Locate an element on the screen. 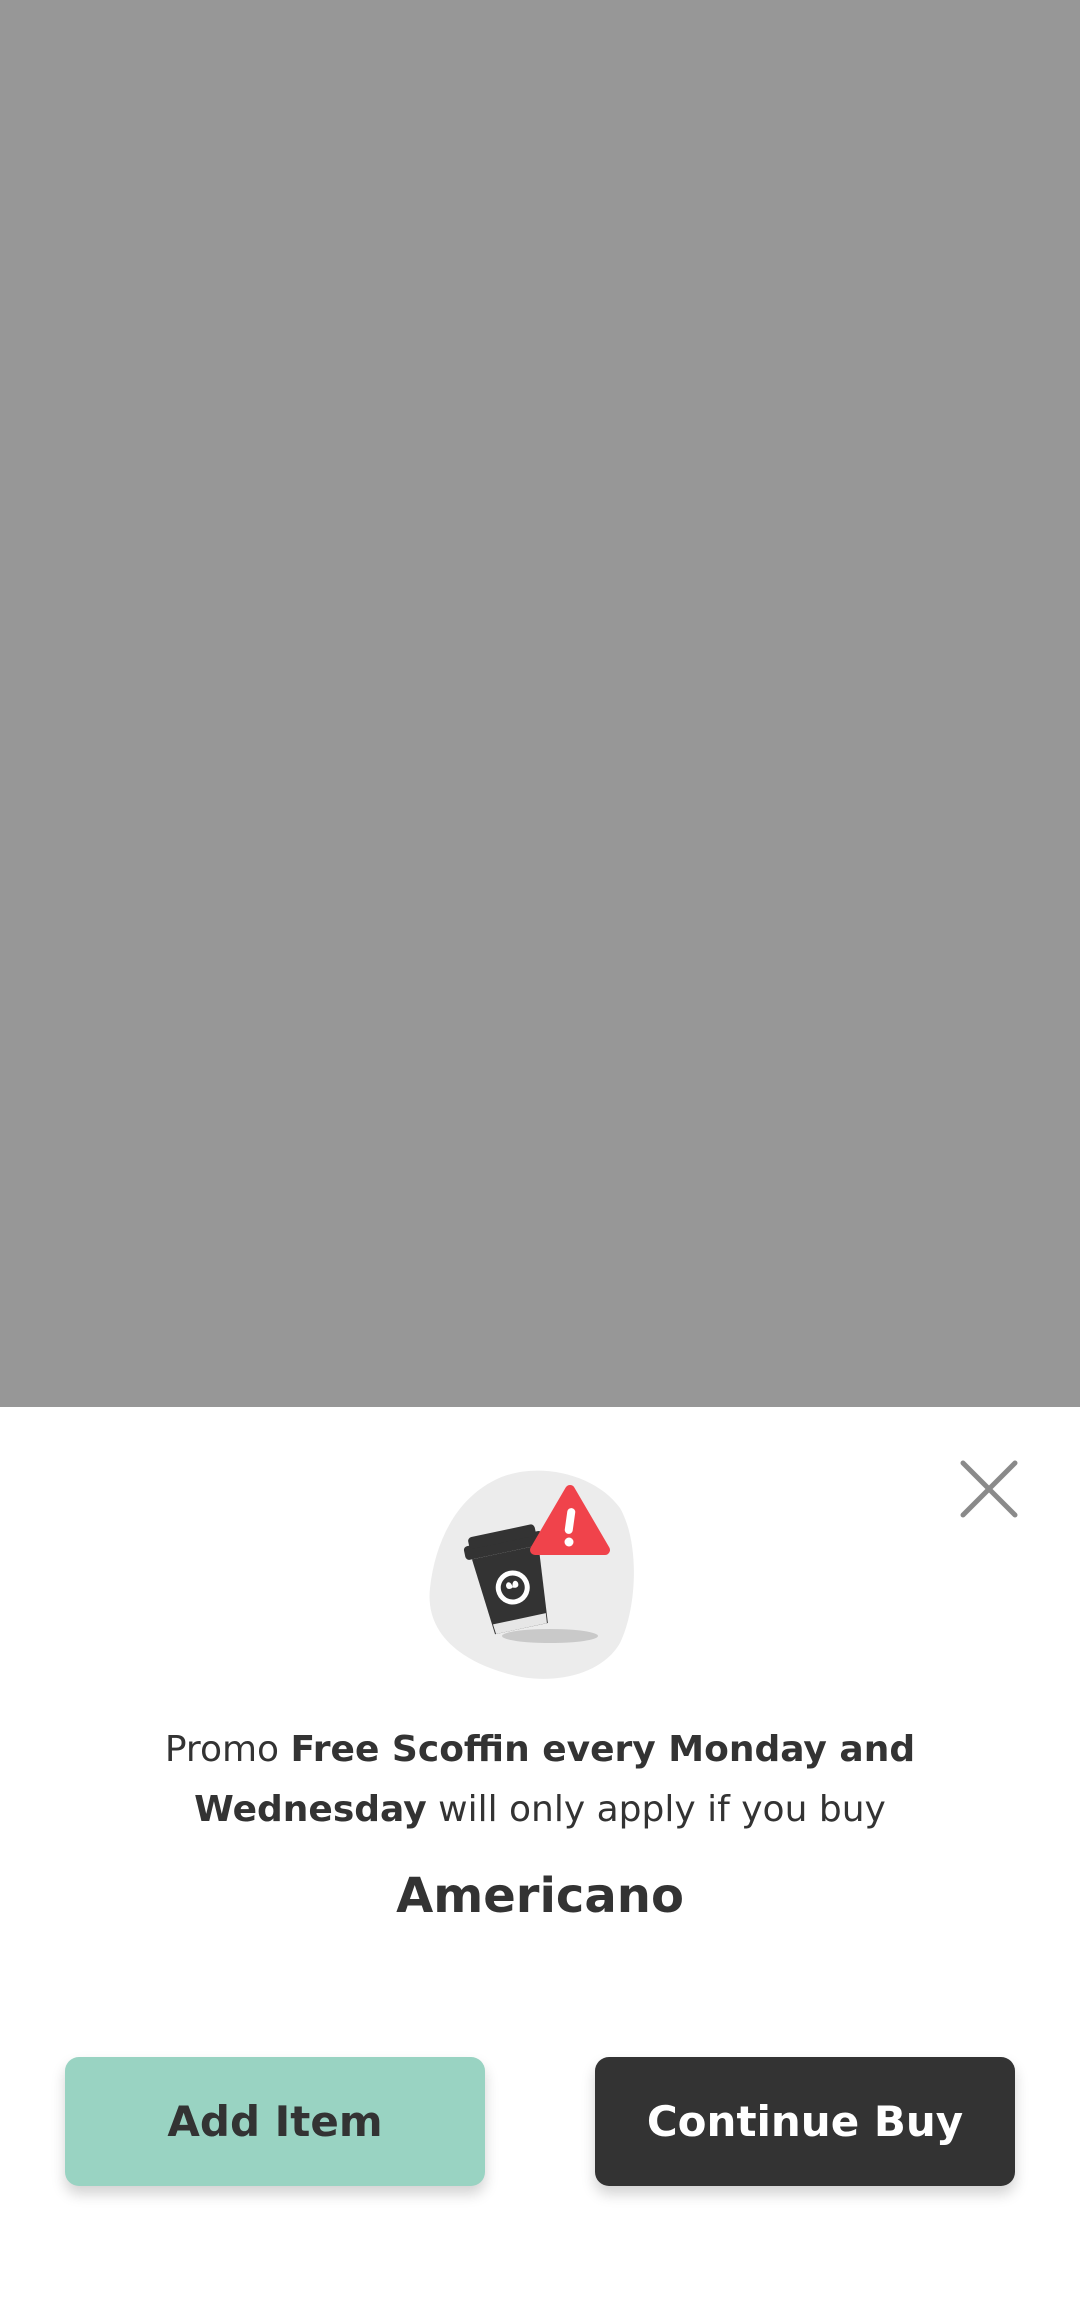 This screenshot has height=2307, width=1080. continue-buy-button: Continue Buy is located at coordinates (805, 2121).